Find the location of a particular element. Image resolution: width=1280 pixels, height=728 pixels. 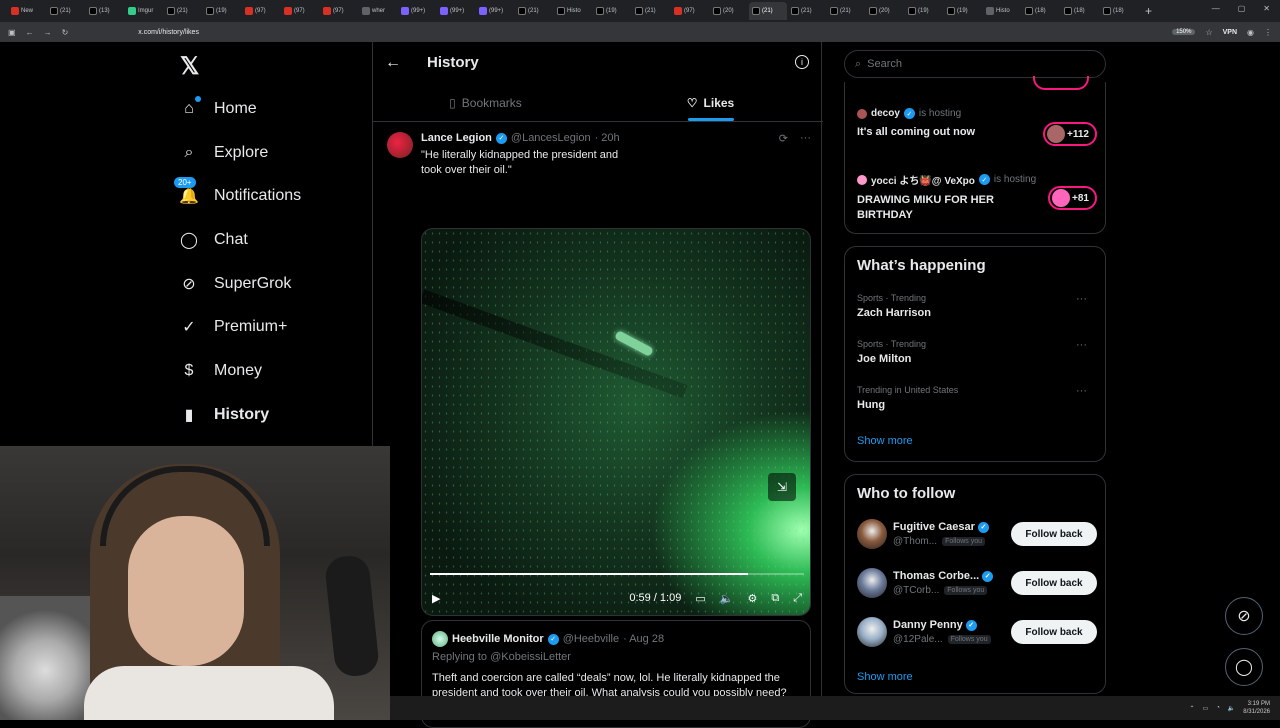

suggestion-name: Fugitive Caesar is located at coordinates (934, 527).